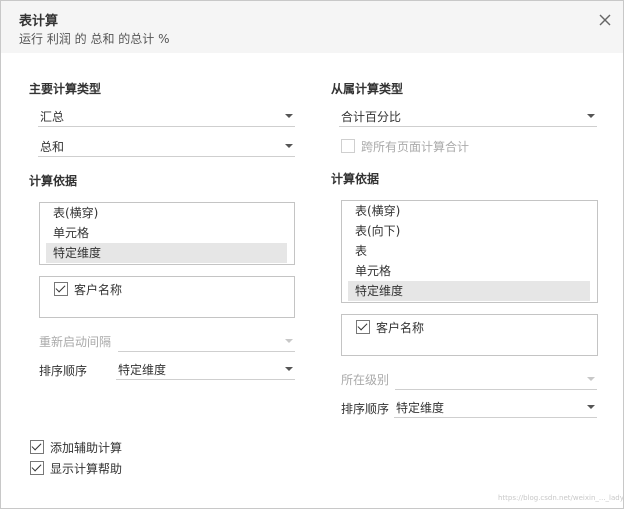 This screenshot has width=624, height=509. Describe the element at coordinates (367, 89) in the screenshot. I see `secondary-calc-type-label: 从属计算类型` at that location.